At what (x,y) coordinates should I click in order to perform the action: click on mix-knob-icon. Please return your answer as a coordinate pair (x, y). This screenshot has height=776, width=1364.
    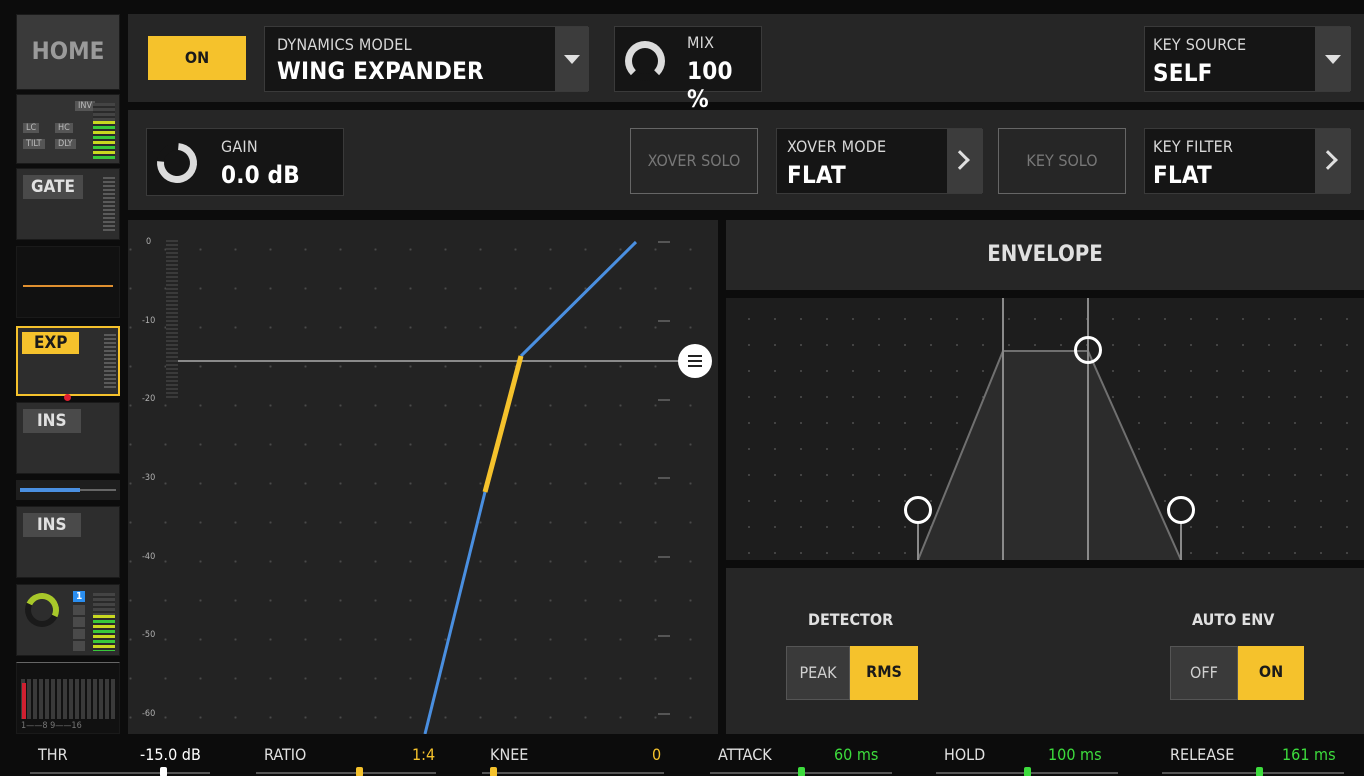
    Looking at the image, I should click on (645, 61).